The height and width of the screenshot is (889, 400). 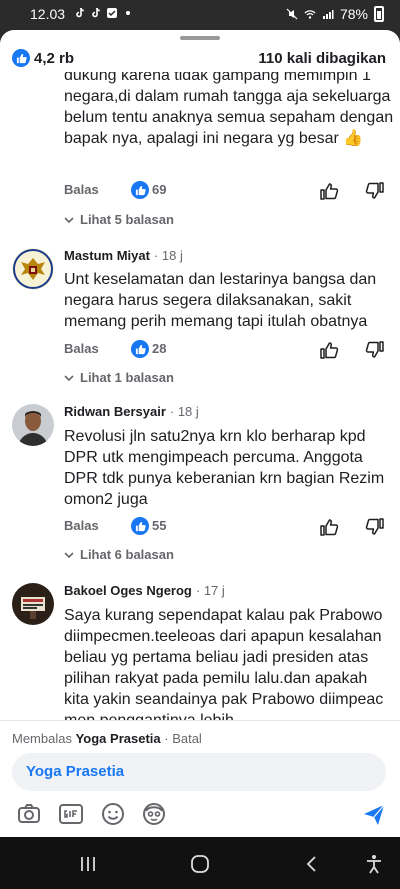 I want to click on author-name: Mastum Miyat, so click(x=107, y=255).